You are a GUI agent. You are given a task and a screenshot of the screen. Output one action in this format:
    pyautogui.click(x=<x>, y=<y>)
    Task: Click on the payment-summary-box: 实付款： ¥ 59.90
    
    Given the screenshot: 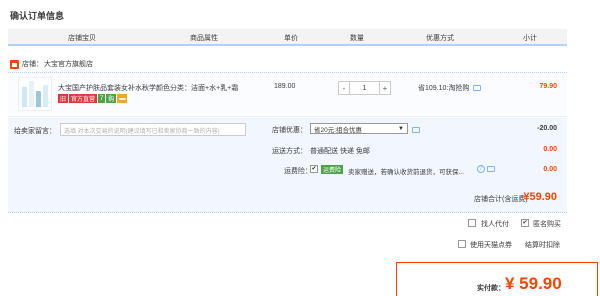 What is the action you would take?
    pyautogui.click(x=497, y=279)
    